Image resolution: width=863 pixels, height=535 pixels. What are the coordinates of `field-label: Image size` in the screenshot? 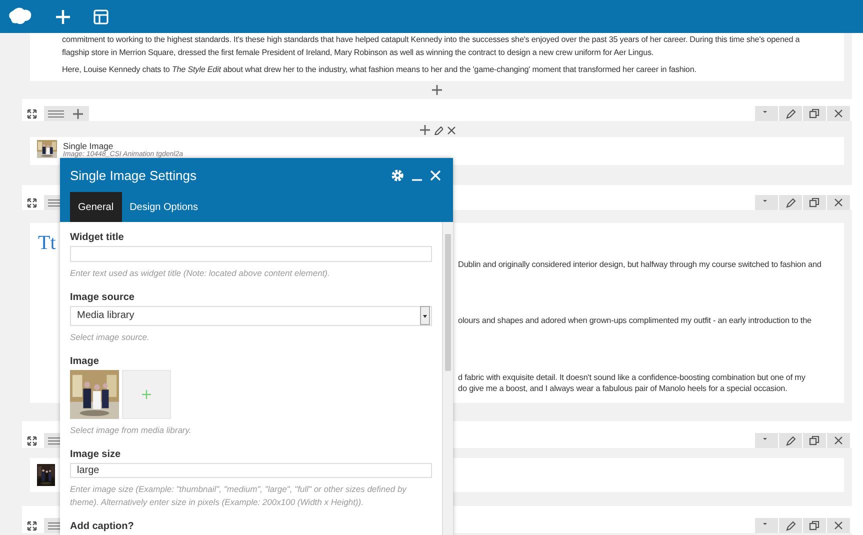 It's located at (96, 454).